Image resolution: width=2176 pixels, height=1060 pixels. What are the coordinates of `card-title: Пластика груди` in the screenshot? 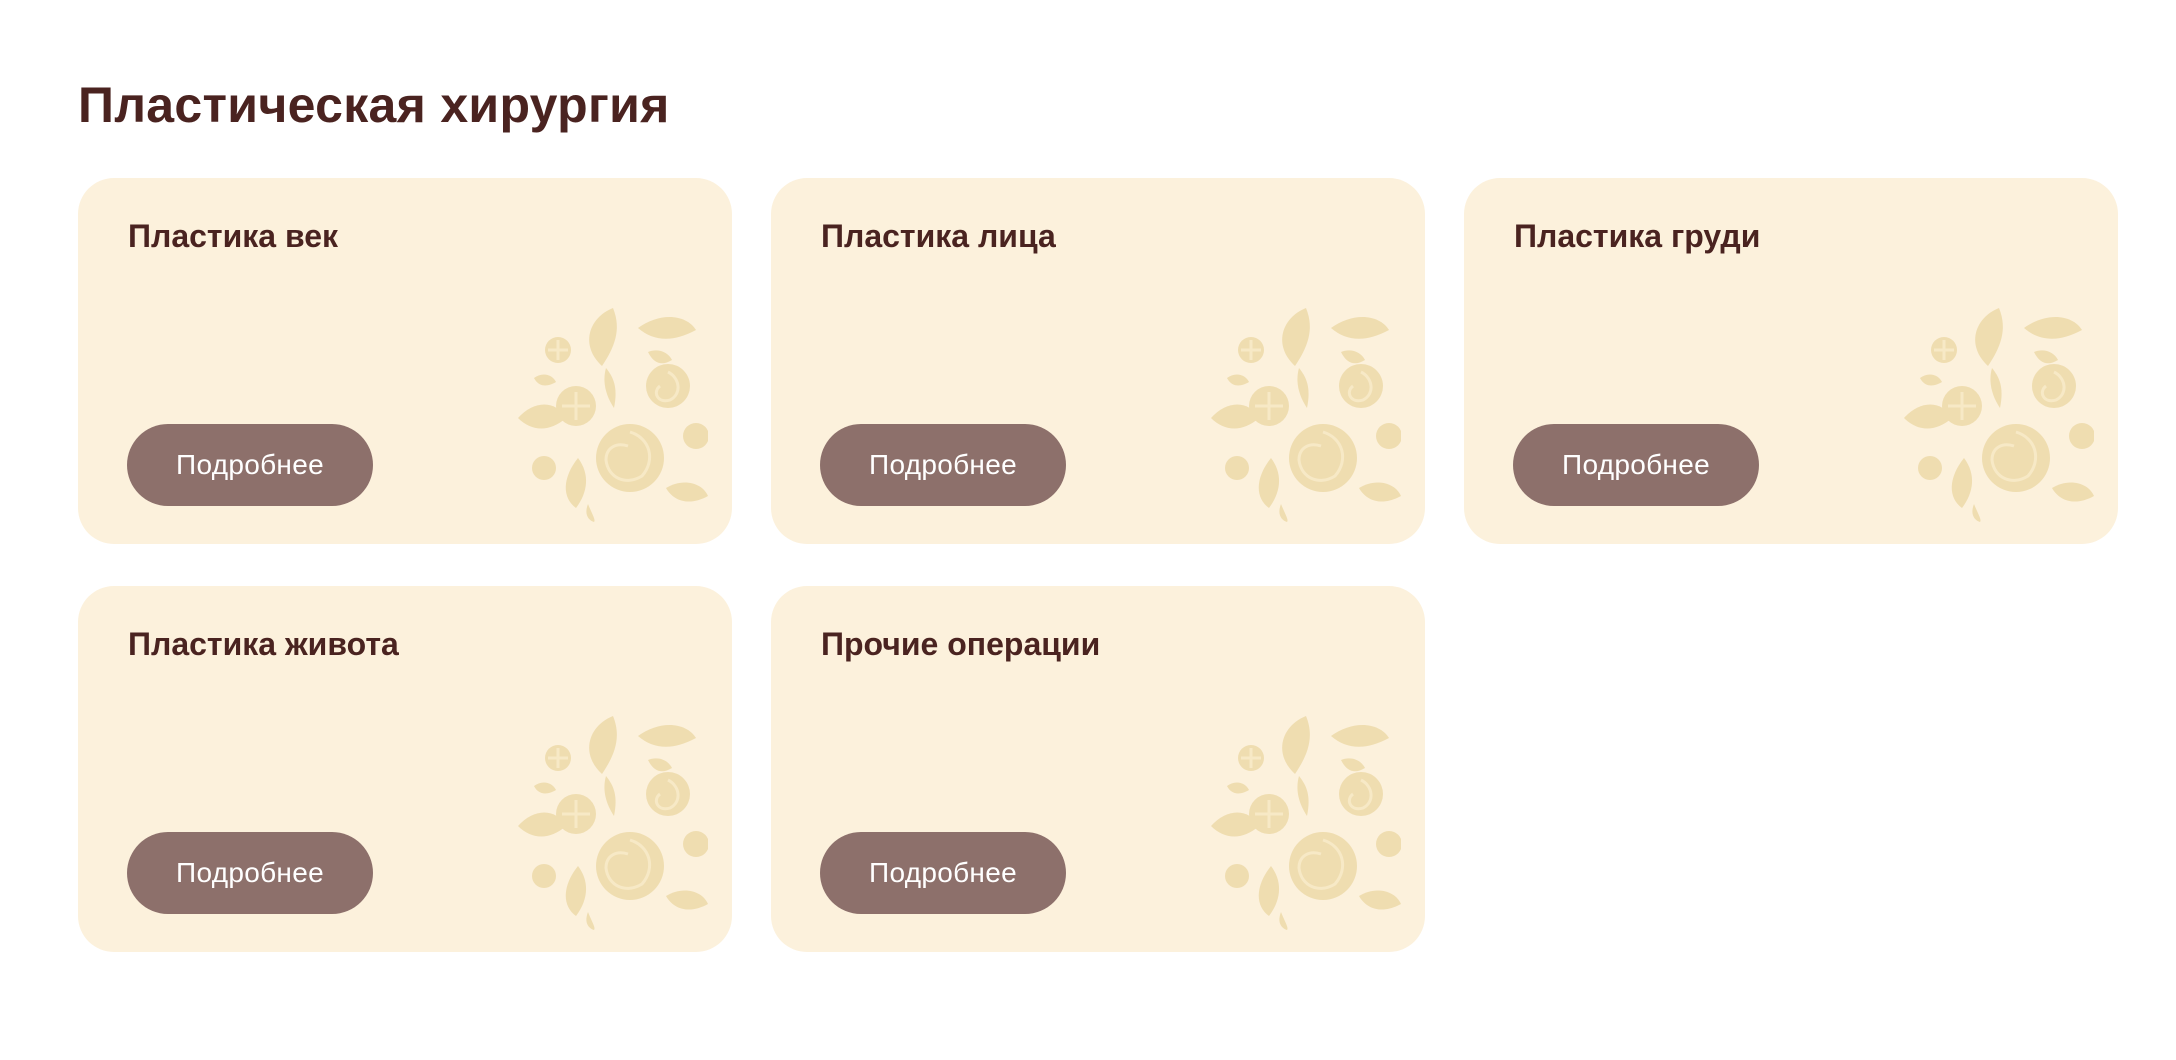 It's located at (1637, 236).